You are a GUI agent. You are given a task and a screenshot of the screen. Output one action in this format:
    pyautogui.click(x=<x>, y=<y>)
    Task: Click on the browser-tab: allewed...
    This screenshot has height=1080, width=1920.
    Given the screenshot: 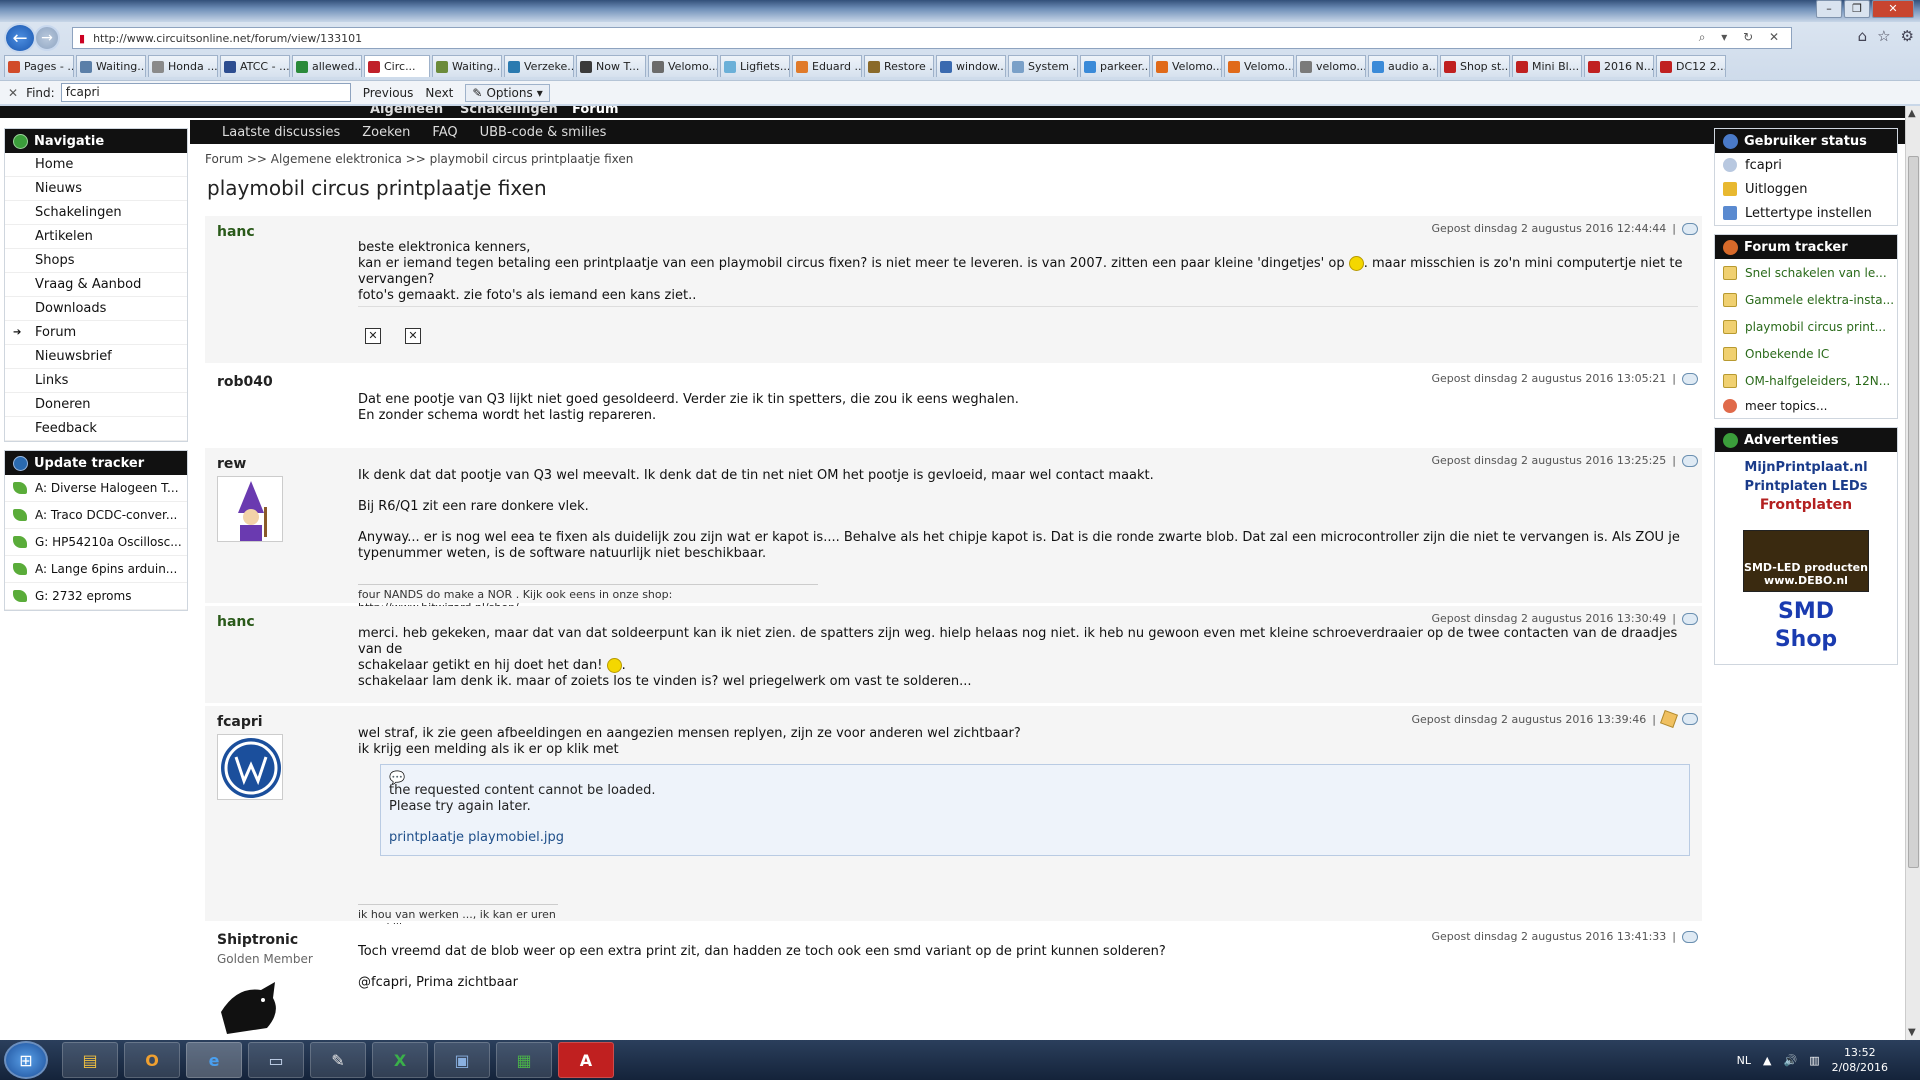 What is the action you would take?
    pyautogui.click(x=327, y=66)
    